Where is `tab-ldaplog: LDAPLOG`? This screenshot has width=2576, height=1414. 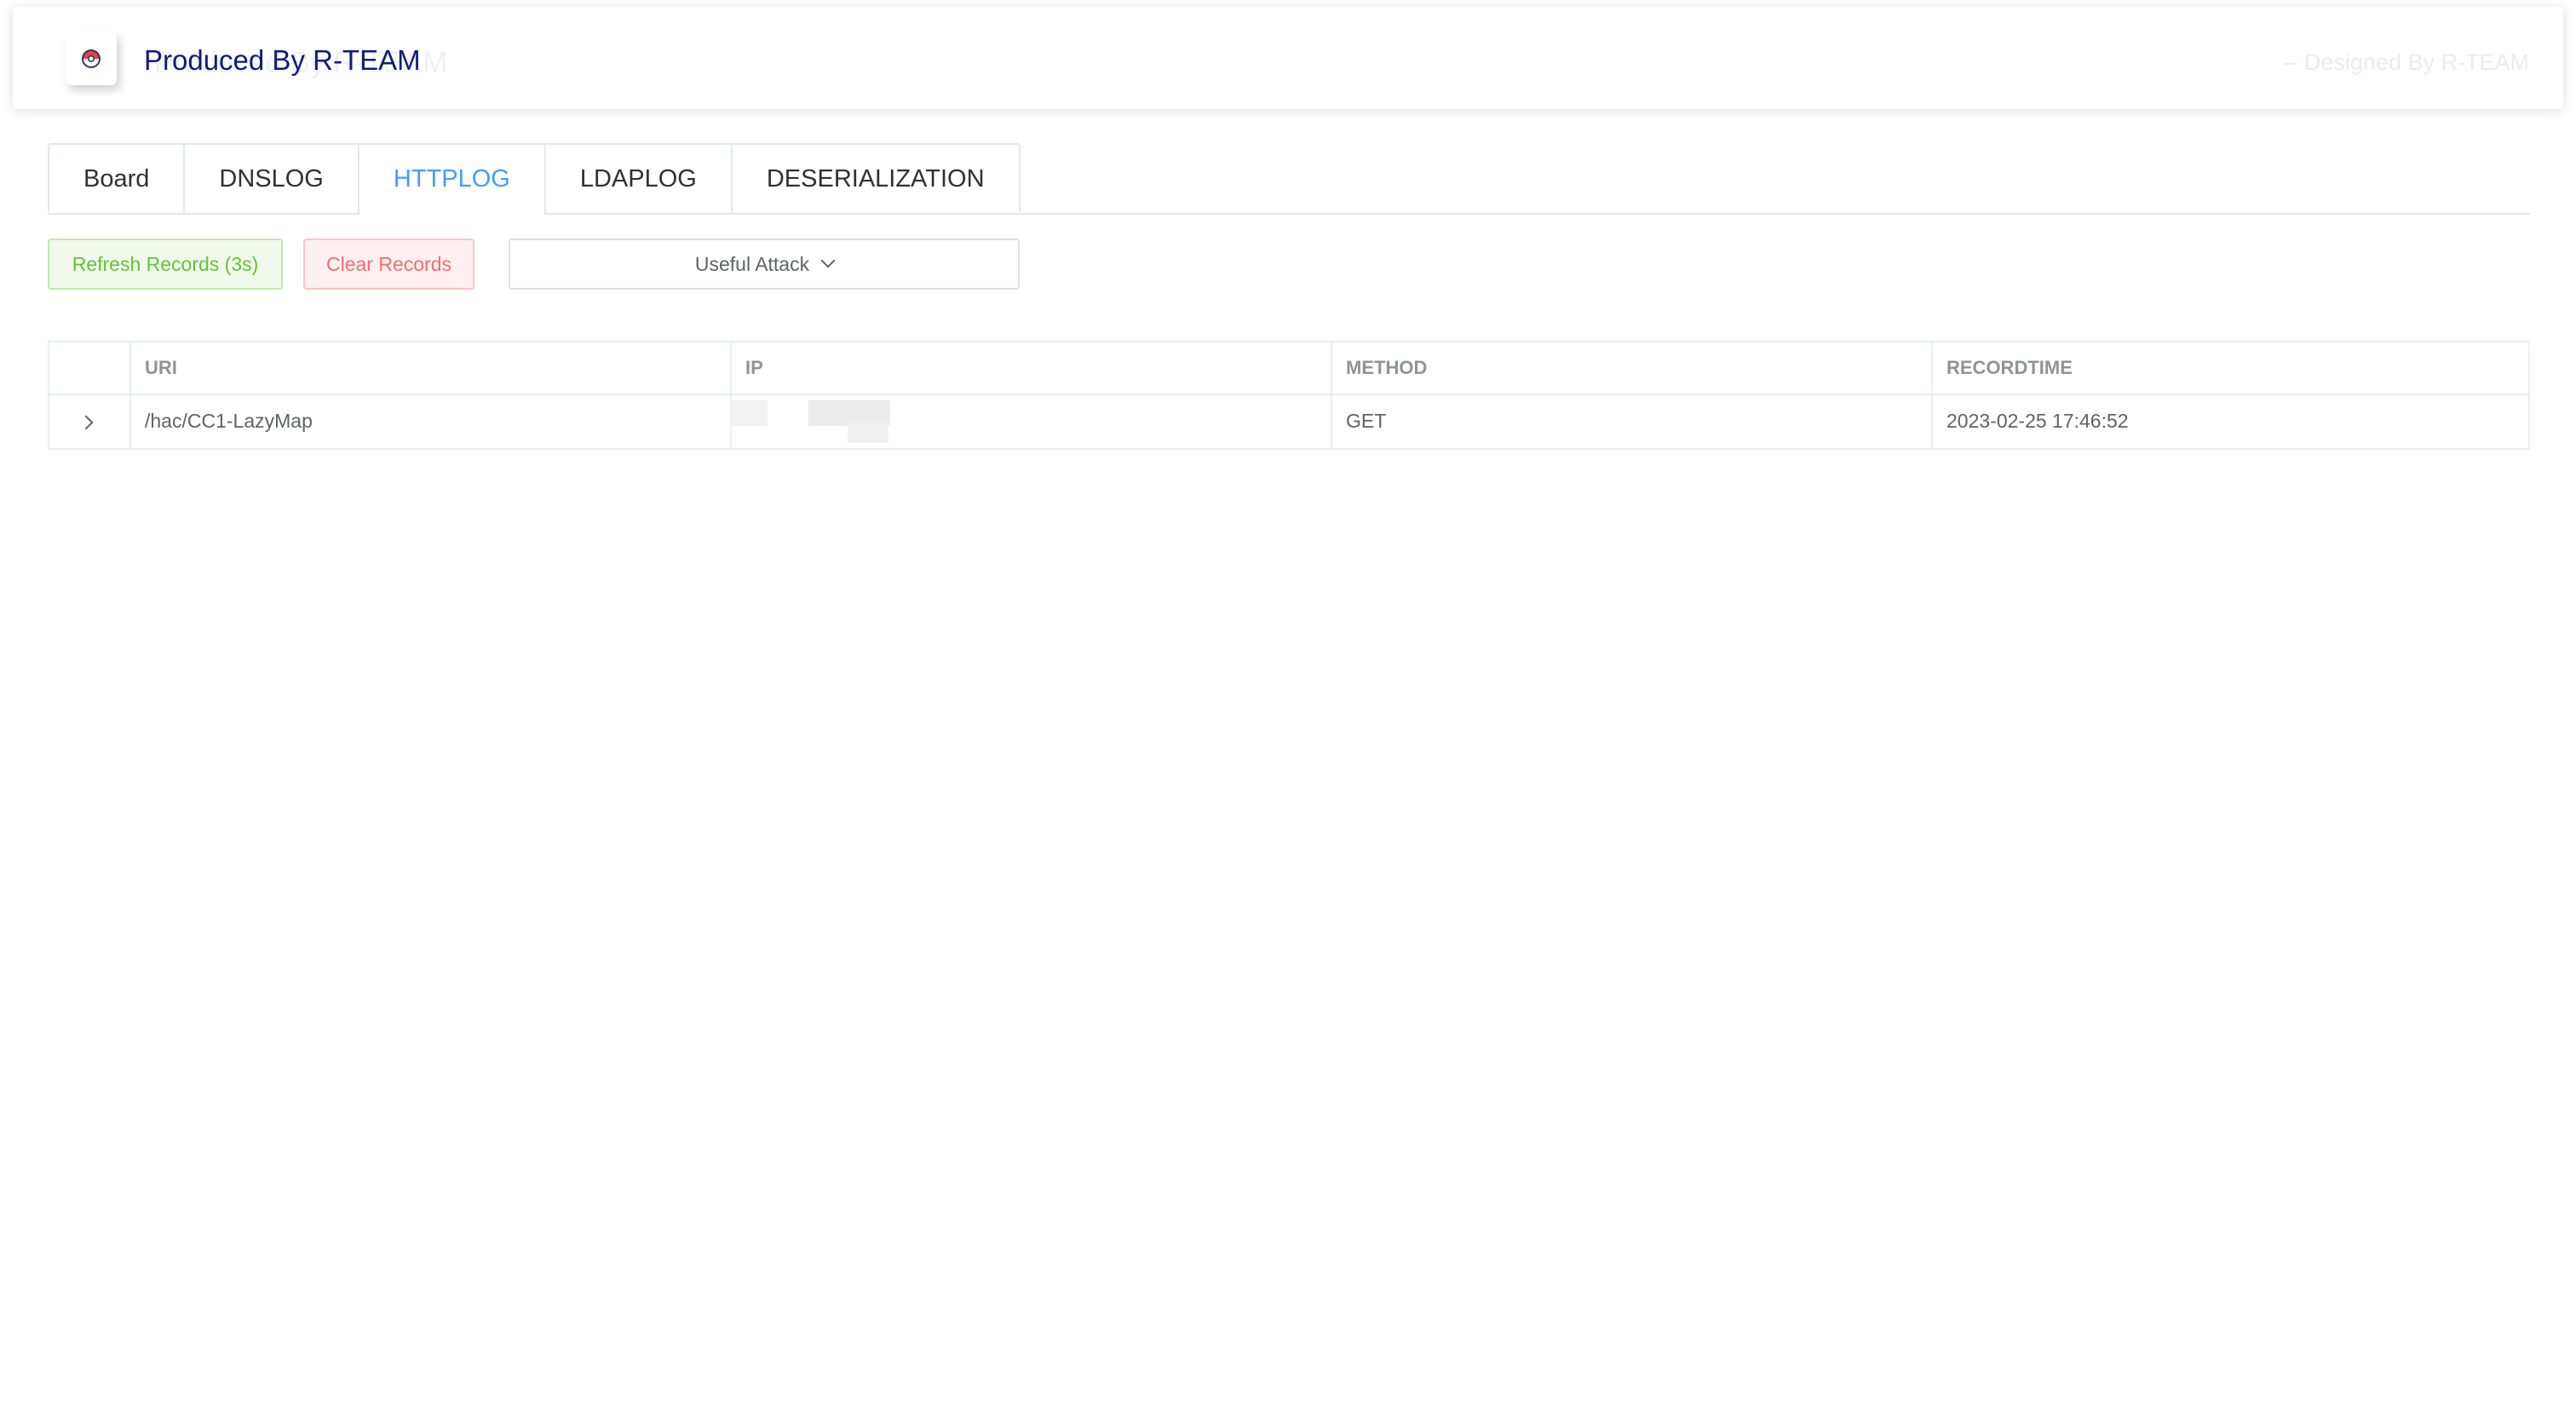
tab-ldaplog: LDAPLOG is located at coordinates (637, 179).